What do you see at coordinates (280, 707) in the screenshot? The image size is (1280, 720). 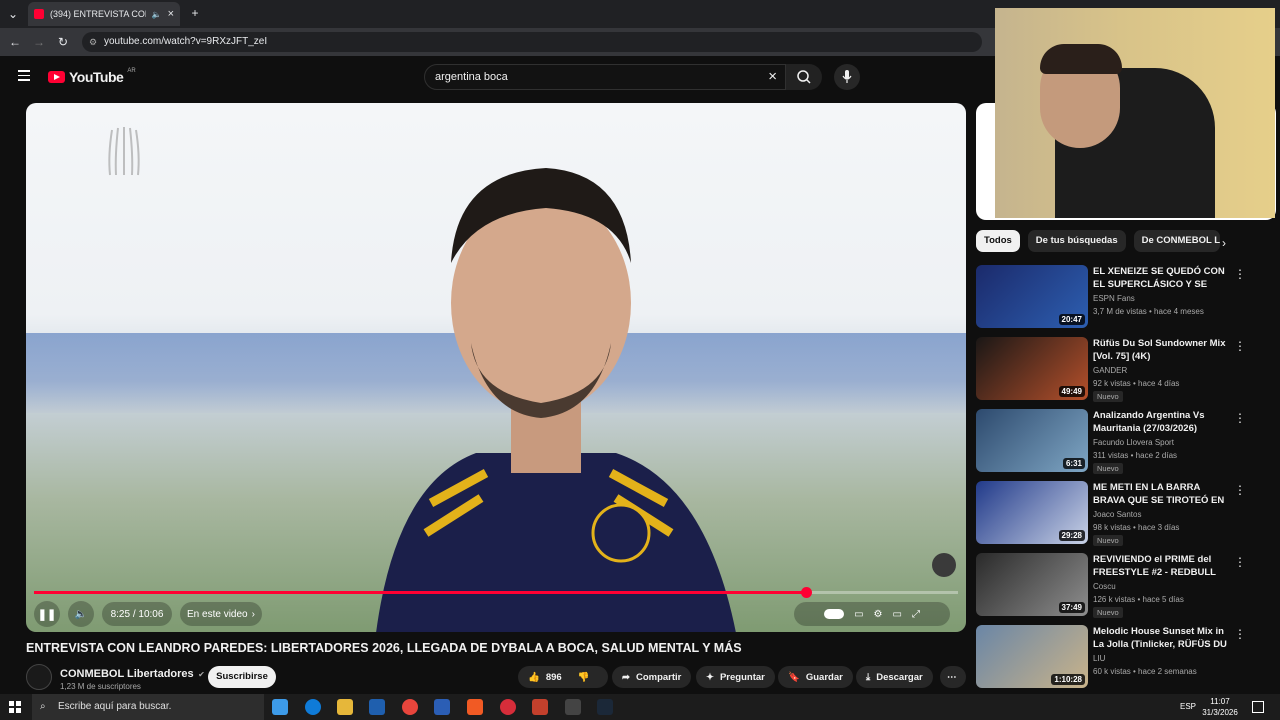 I see `copilot-icon` at bounding box center [280, 707].